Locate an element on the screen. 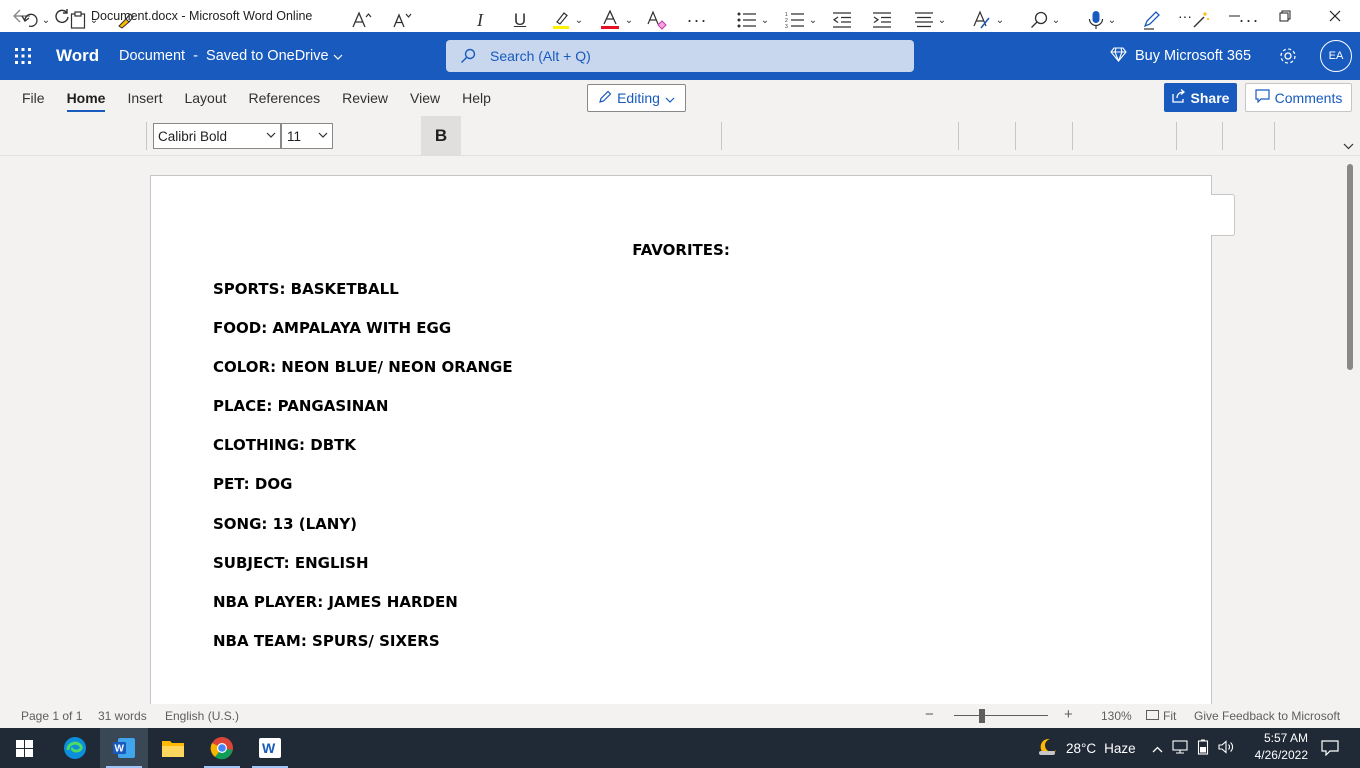  increase-indent-icon is located at coordinates (882, 20).